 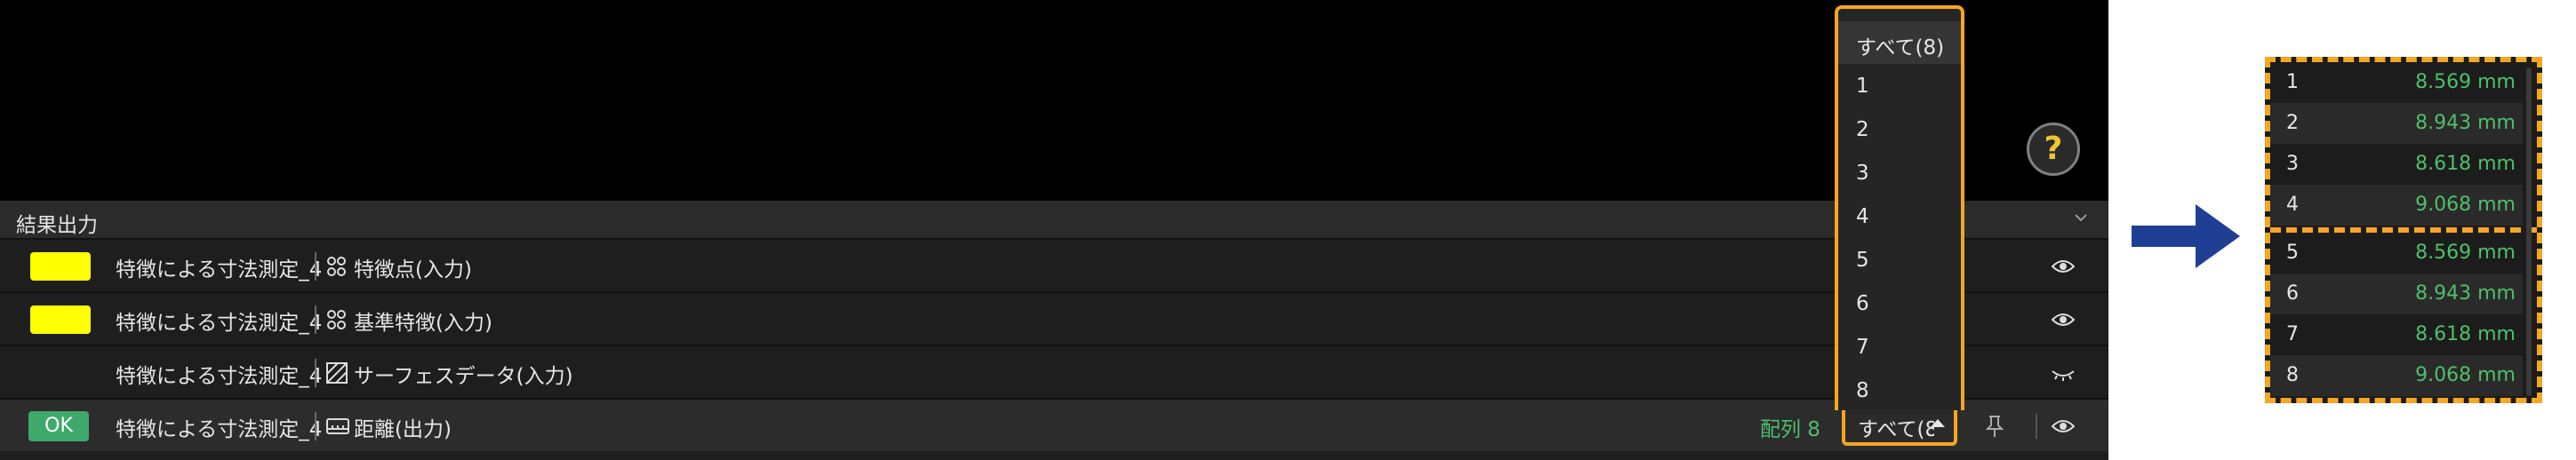 I want to click on arrow-right-icon, so click(x=2186, y=236).